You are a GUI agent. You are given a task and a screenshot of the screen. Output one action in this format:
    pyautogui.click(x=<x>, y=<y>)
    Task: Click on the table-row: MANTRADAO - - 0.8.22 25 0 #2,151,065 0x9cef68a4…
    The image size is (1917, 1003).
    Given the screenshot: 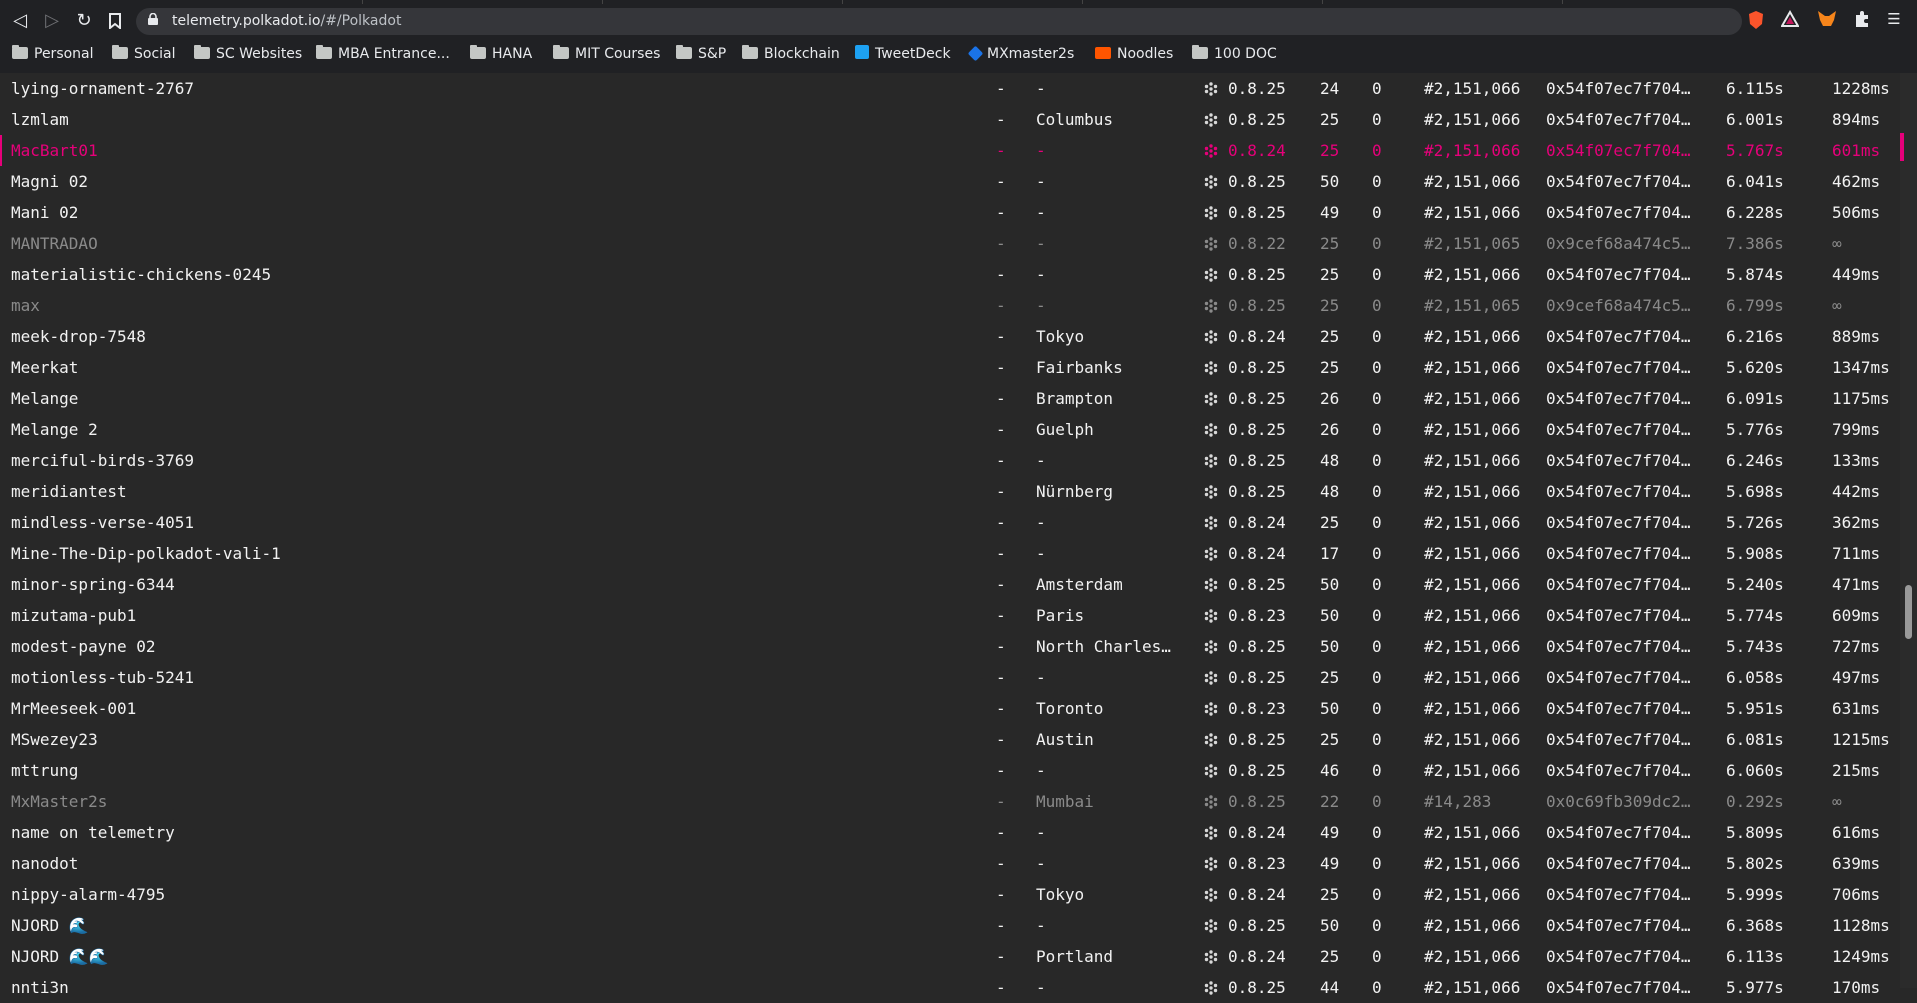 What is the action you would take?
    pyautogui.click(x=950, y=243)
    